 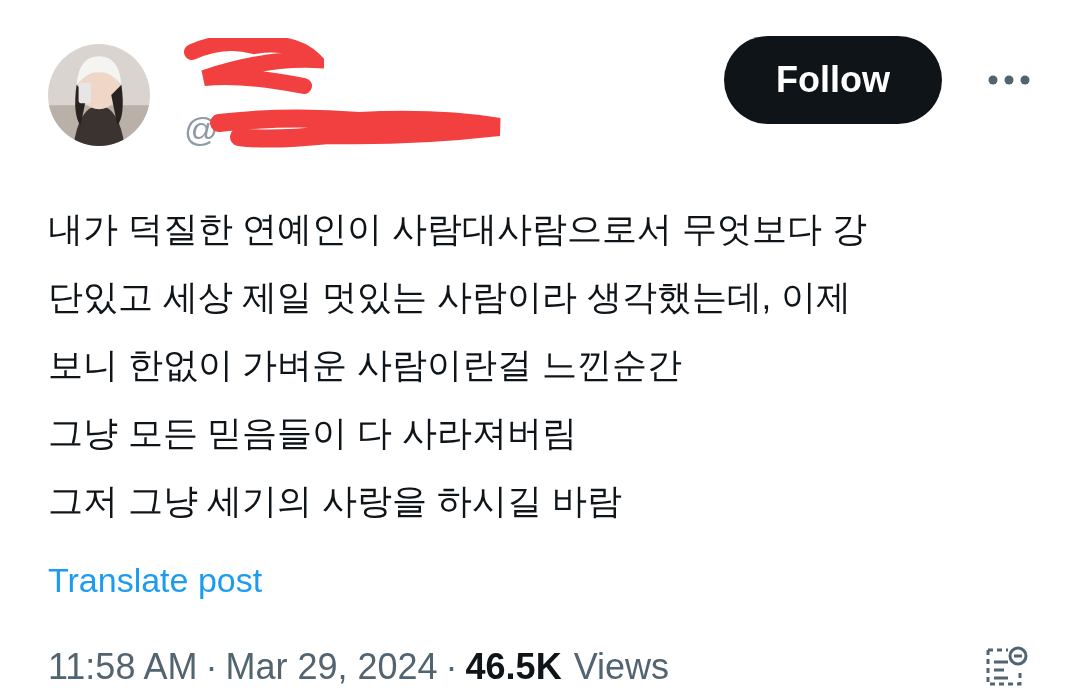 What do you see at coordinates (458, 229) in the screenshot?
I see `post-text-line: 내가 덕질한 연예인이 사람대사람으로서 무엇보다 강` at bounding box center [458, 229].